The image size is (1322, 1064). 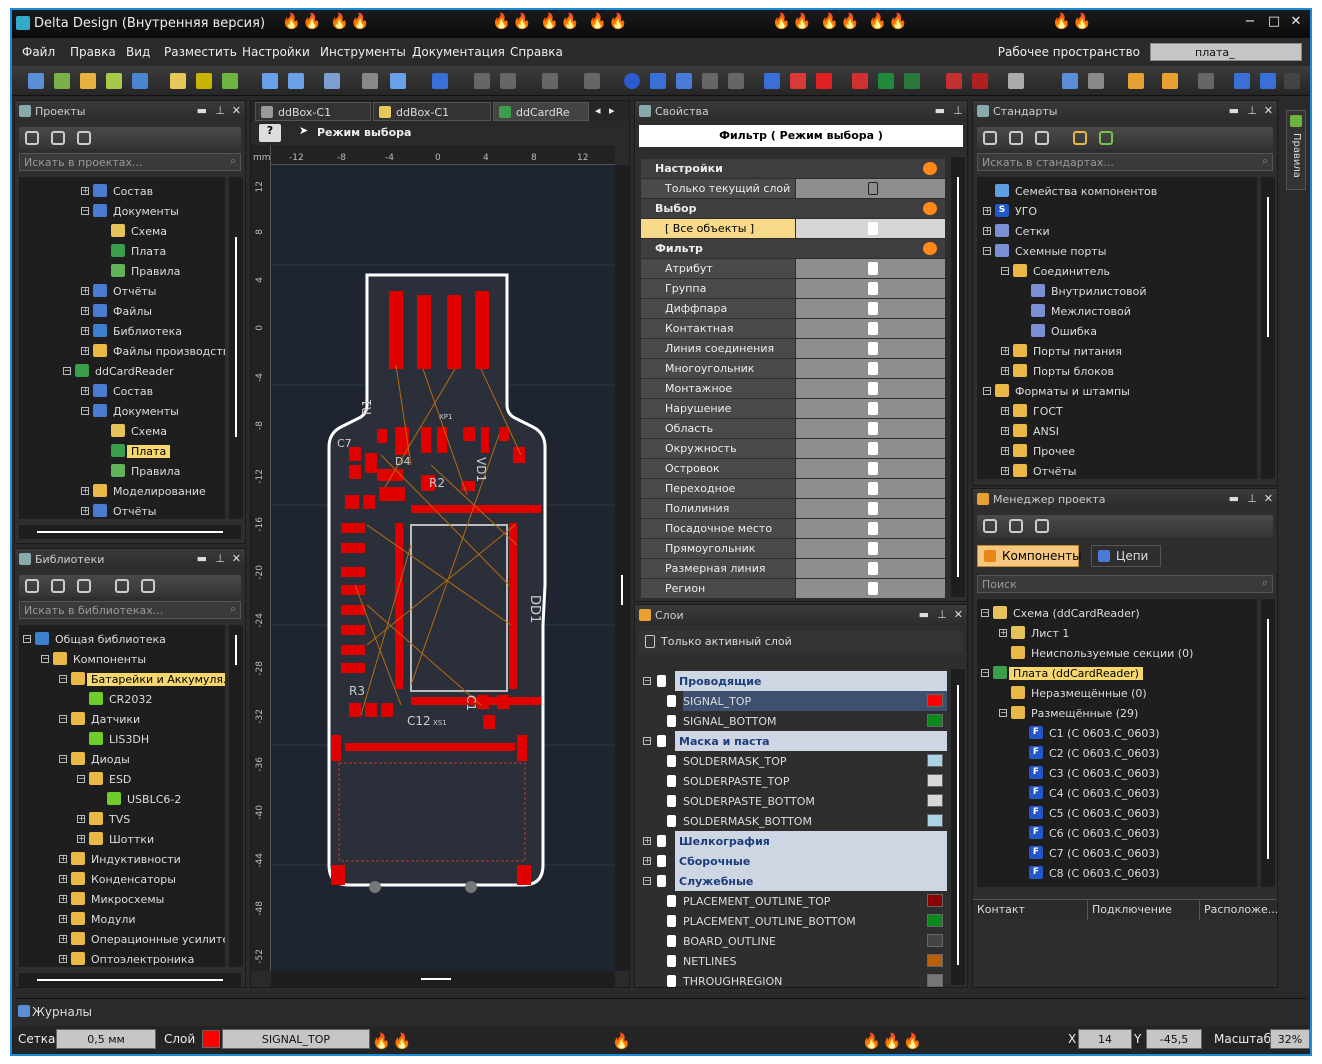 I want to click on tree-item: + Отчёты, so click(x=122, y=291).